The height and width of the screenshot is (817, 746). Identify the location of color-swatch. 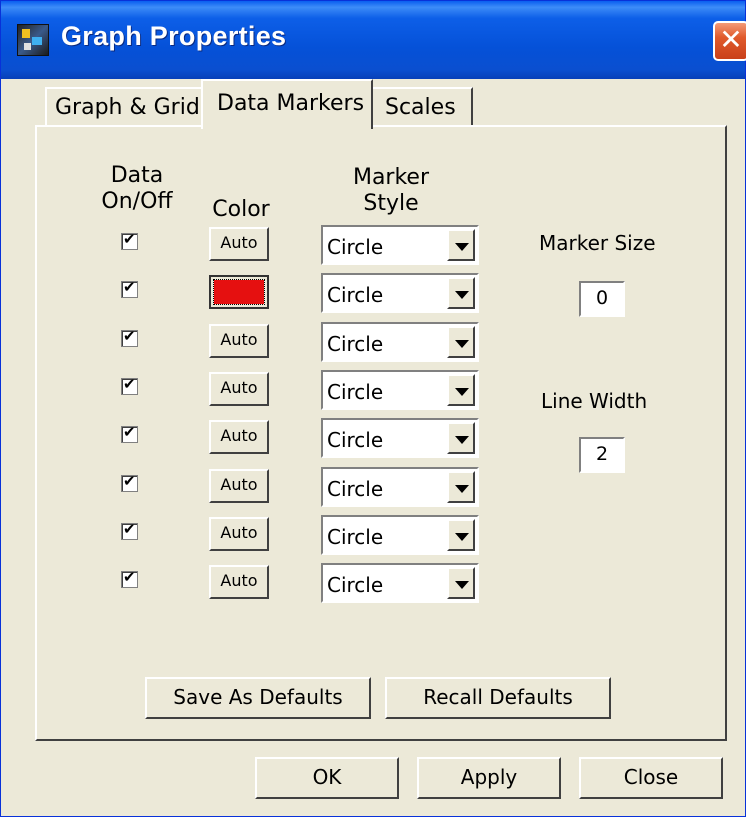
(239, 292).